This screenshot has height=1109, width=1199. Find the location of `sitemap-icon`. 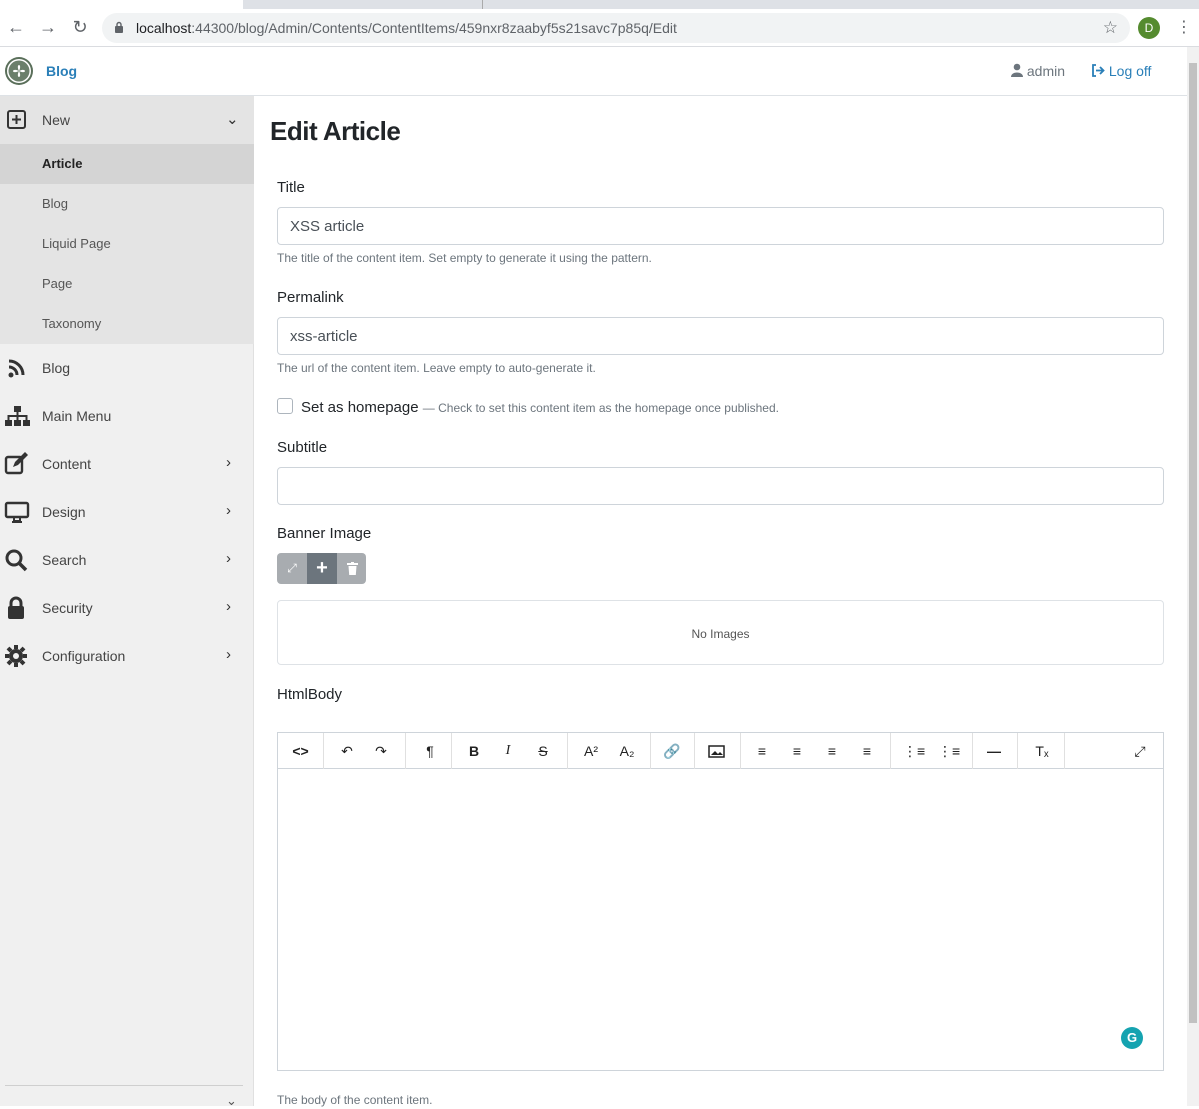

sitemap-icon is located at coordinates (17, 416).